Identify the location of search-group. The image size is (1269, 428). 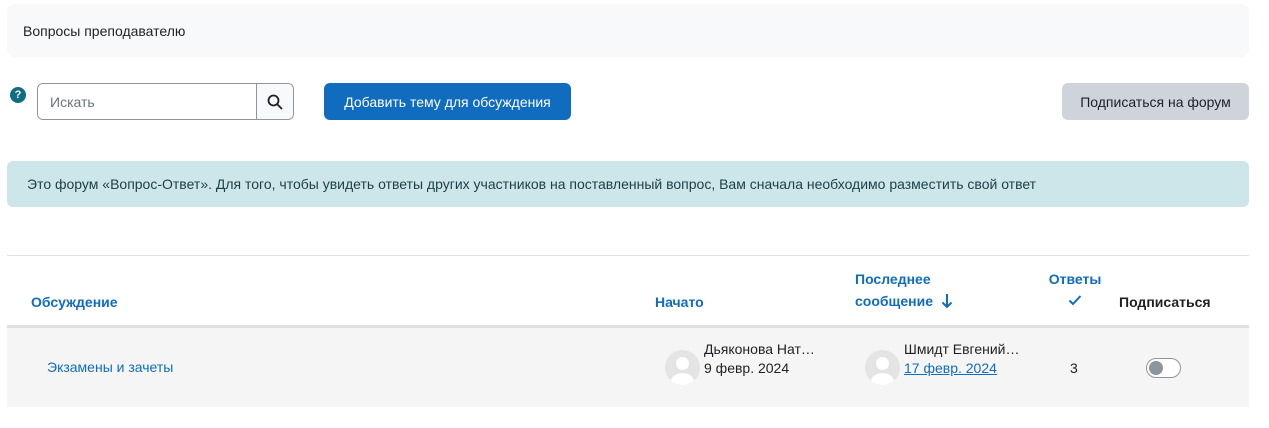
(165, 101).